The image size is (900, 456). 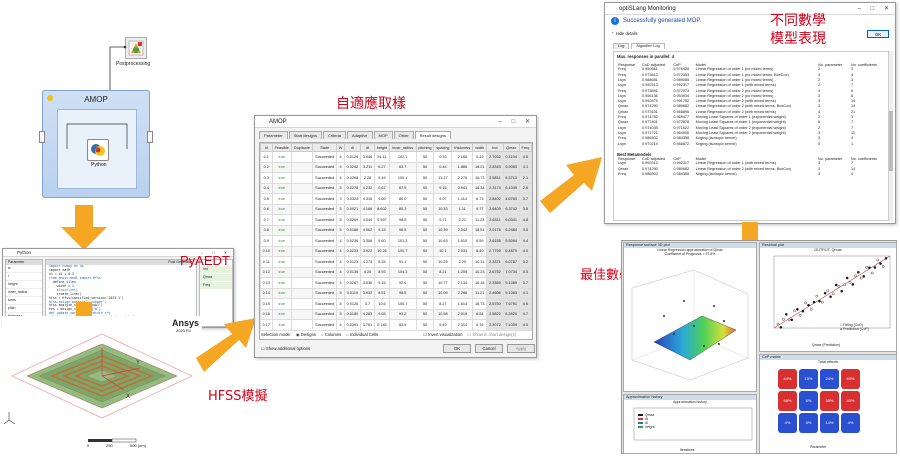 What do you see at coordinates (340, 199) in the screenshot?
I see `table-cell: 3` at bounding box center [340, 199].